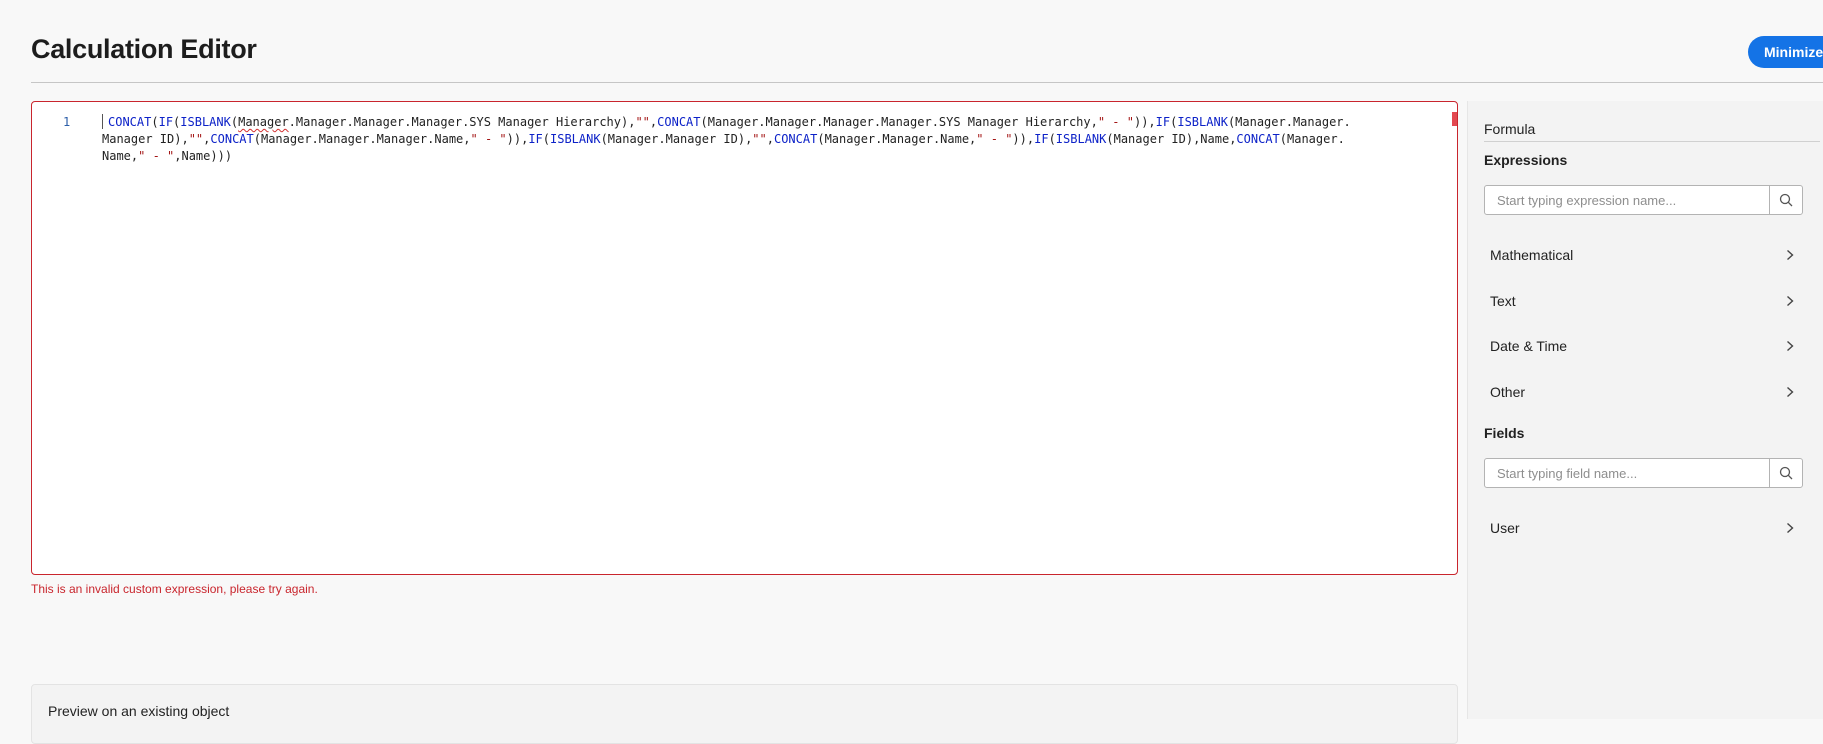 The width and height of the screenshot is (1823, 744). I want to click on category-other: Other, so click(1643, 392).